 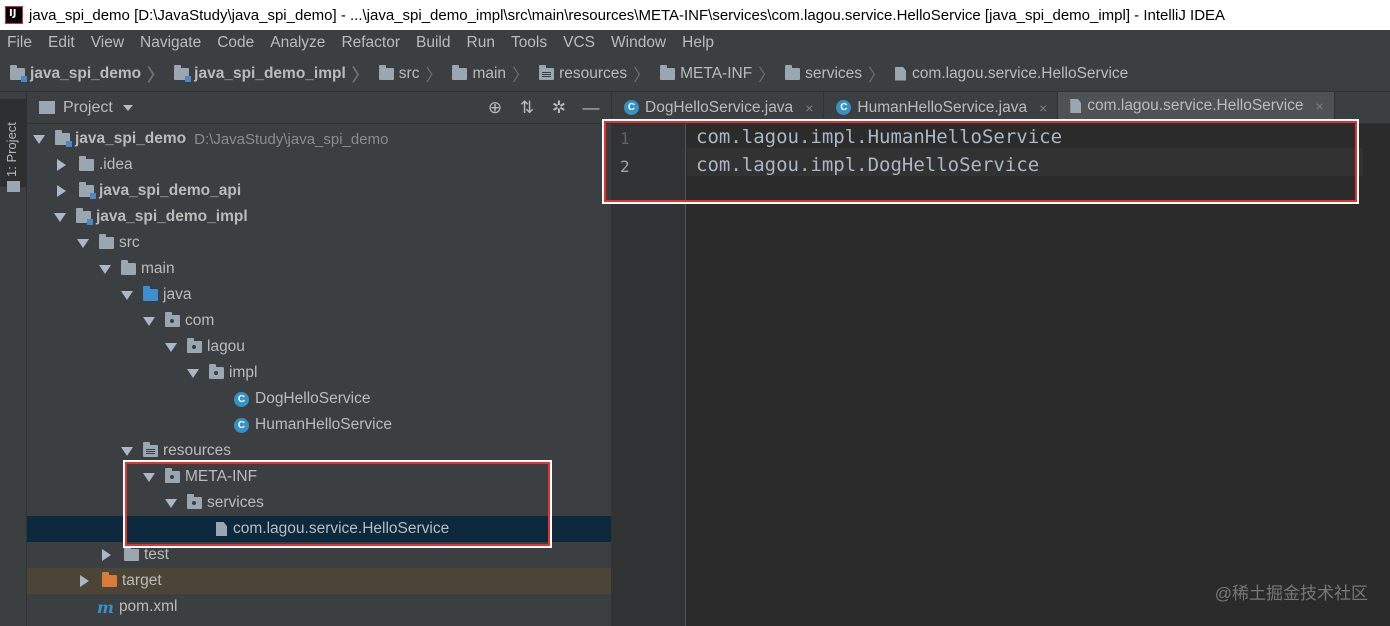 What do you see at coordinates (1011, 74) in the screenshot?
I see `breadcrumb-helloservice-file: com.lagou.service.HelloService` at bounding box center [1011, 74].